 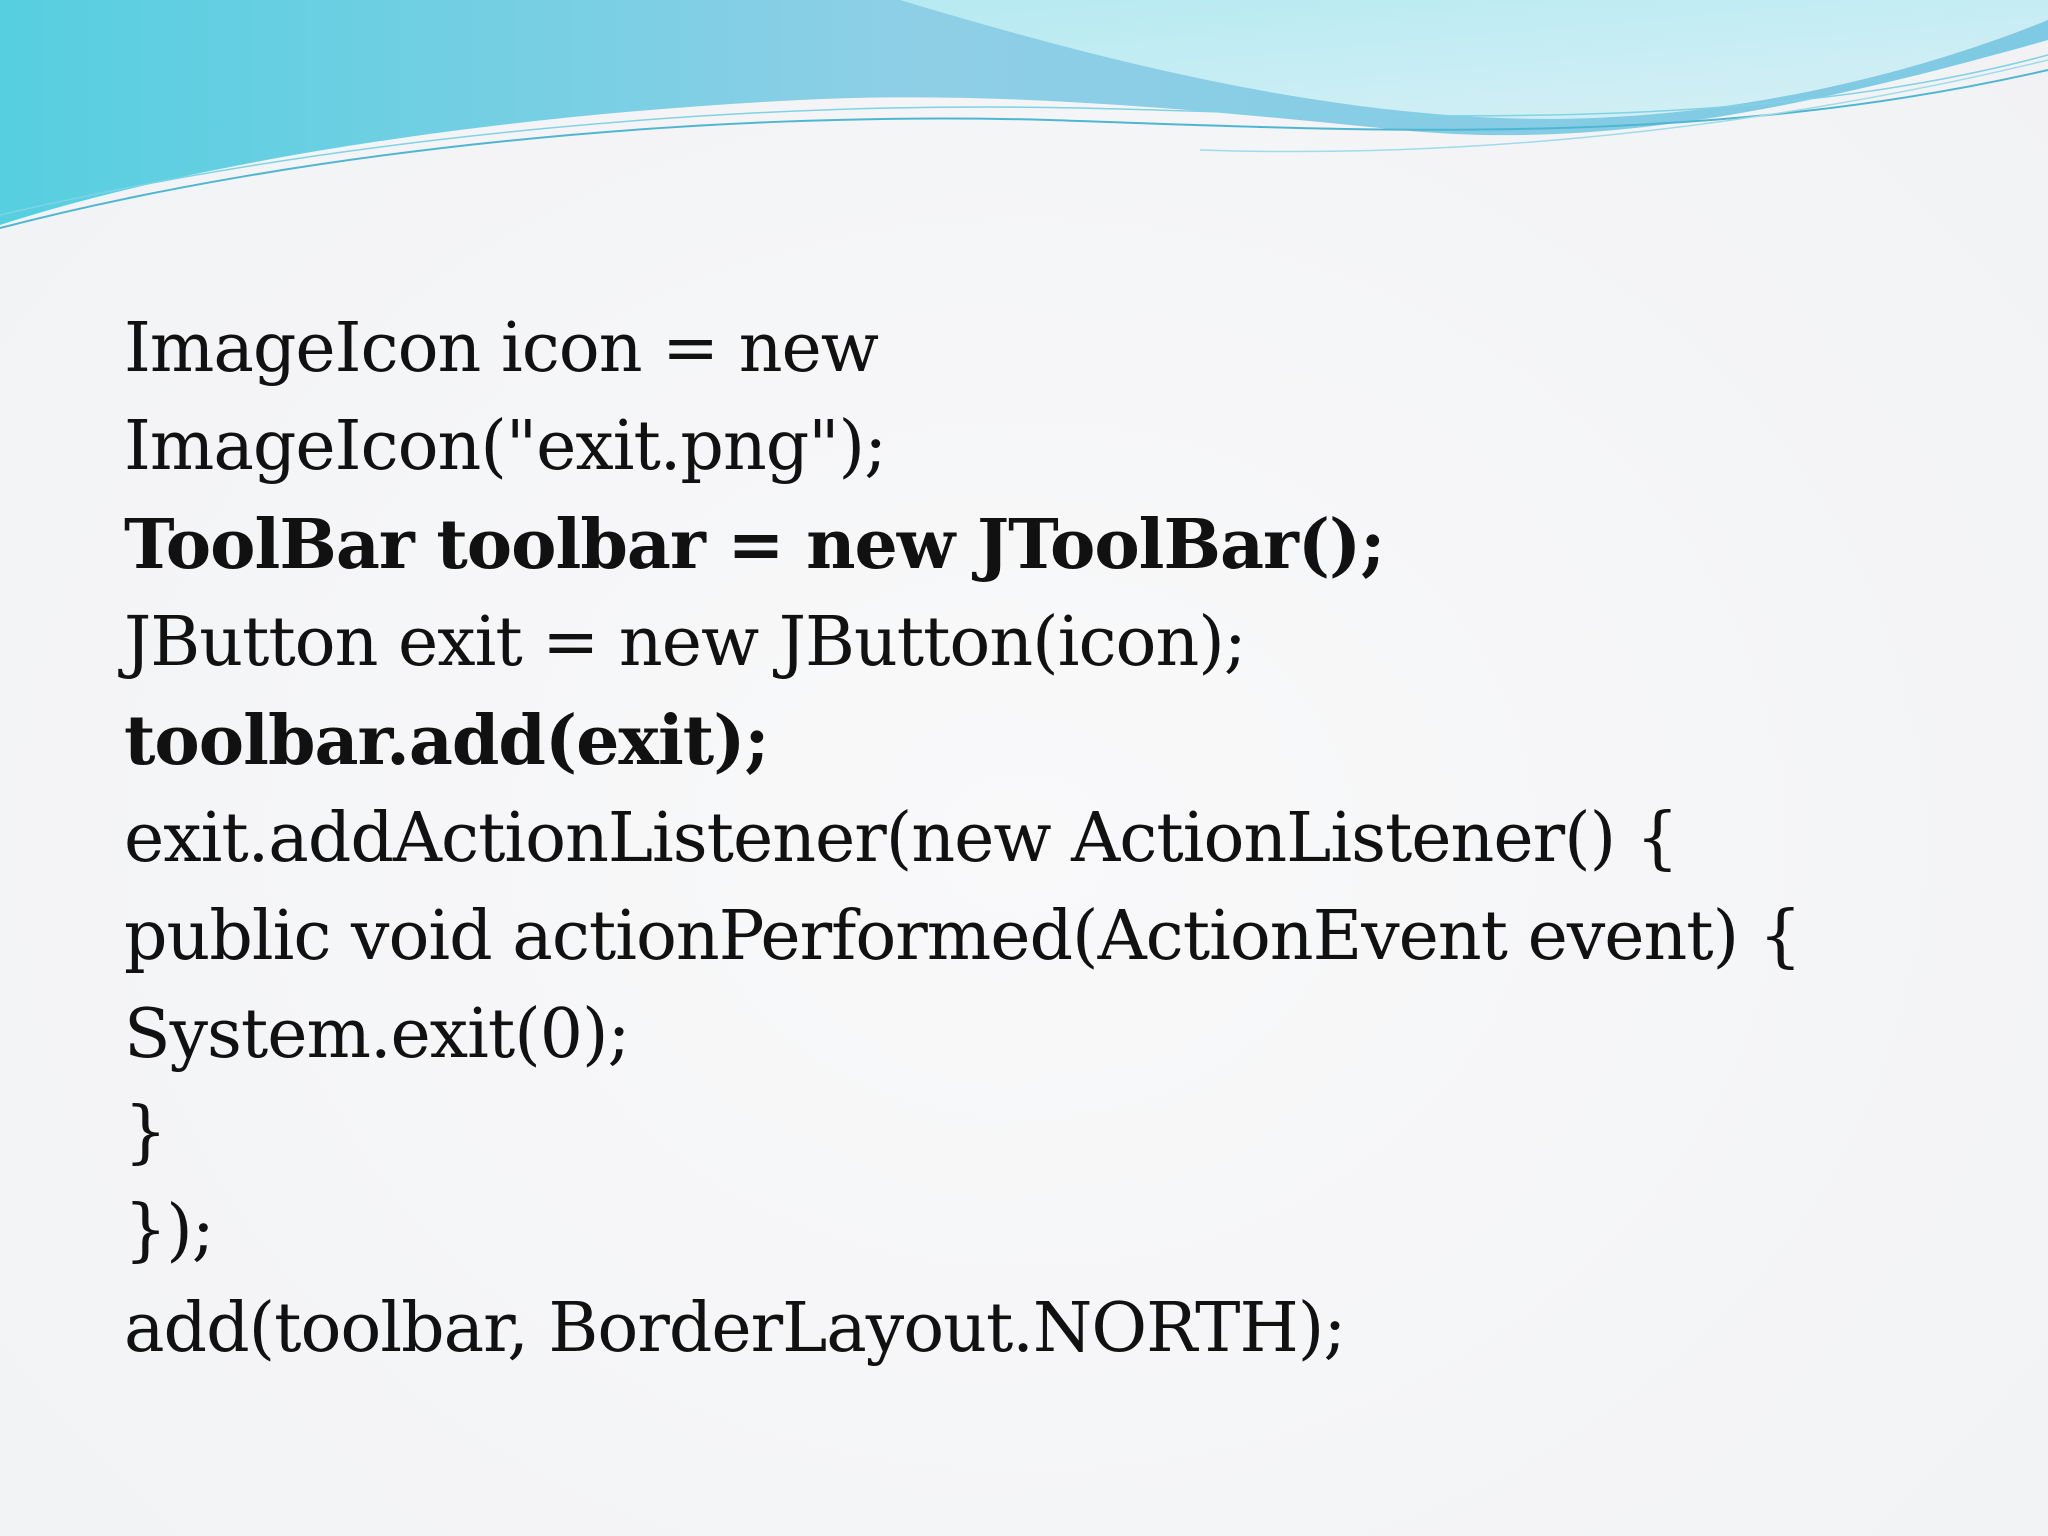 I want to click on code-line: System.exit(0);, so click(x=377, y=1034).